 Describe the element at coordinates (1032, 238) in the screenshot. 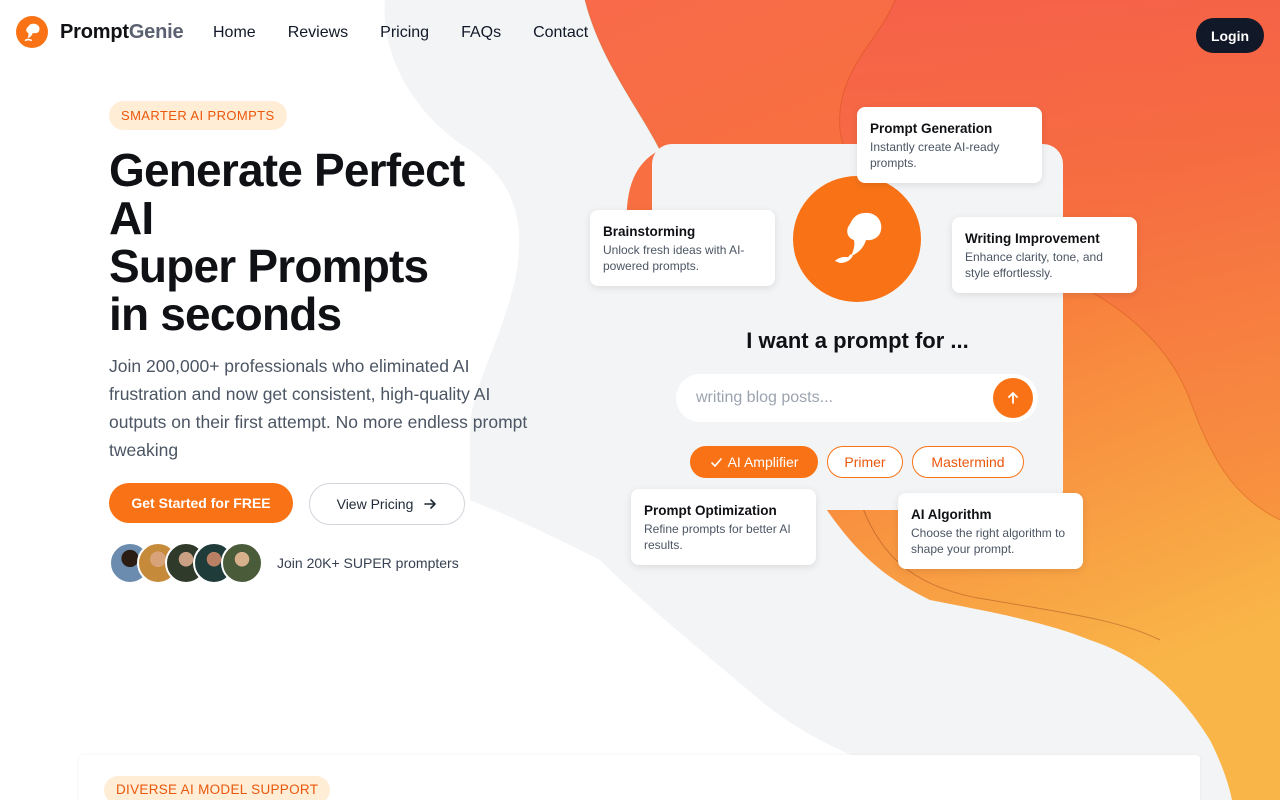

I see `feature-title: Writing Improvement` at that location.